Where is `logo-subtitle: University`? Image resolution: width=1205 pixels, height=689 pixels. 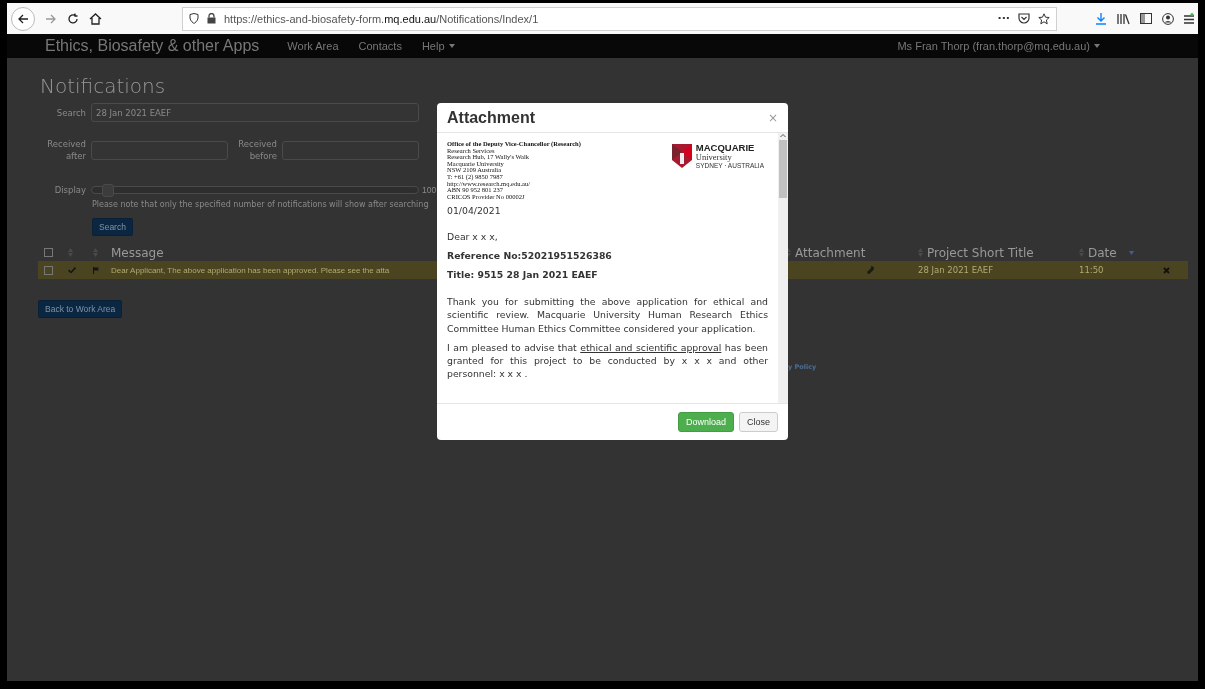
logo-subtitle: University is located at coordinates (713, 156).